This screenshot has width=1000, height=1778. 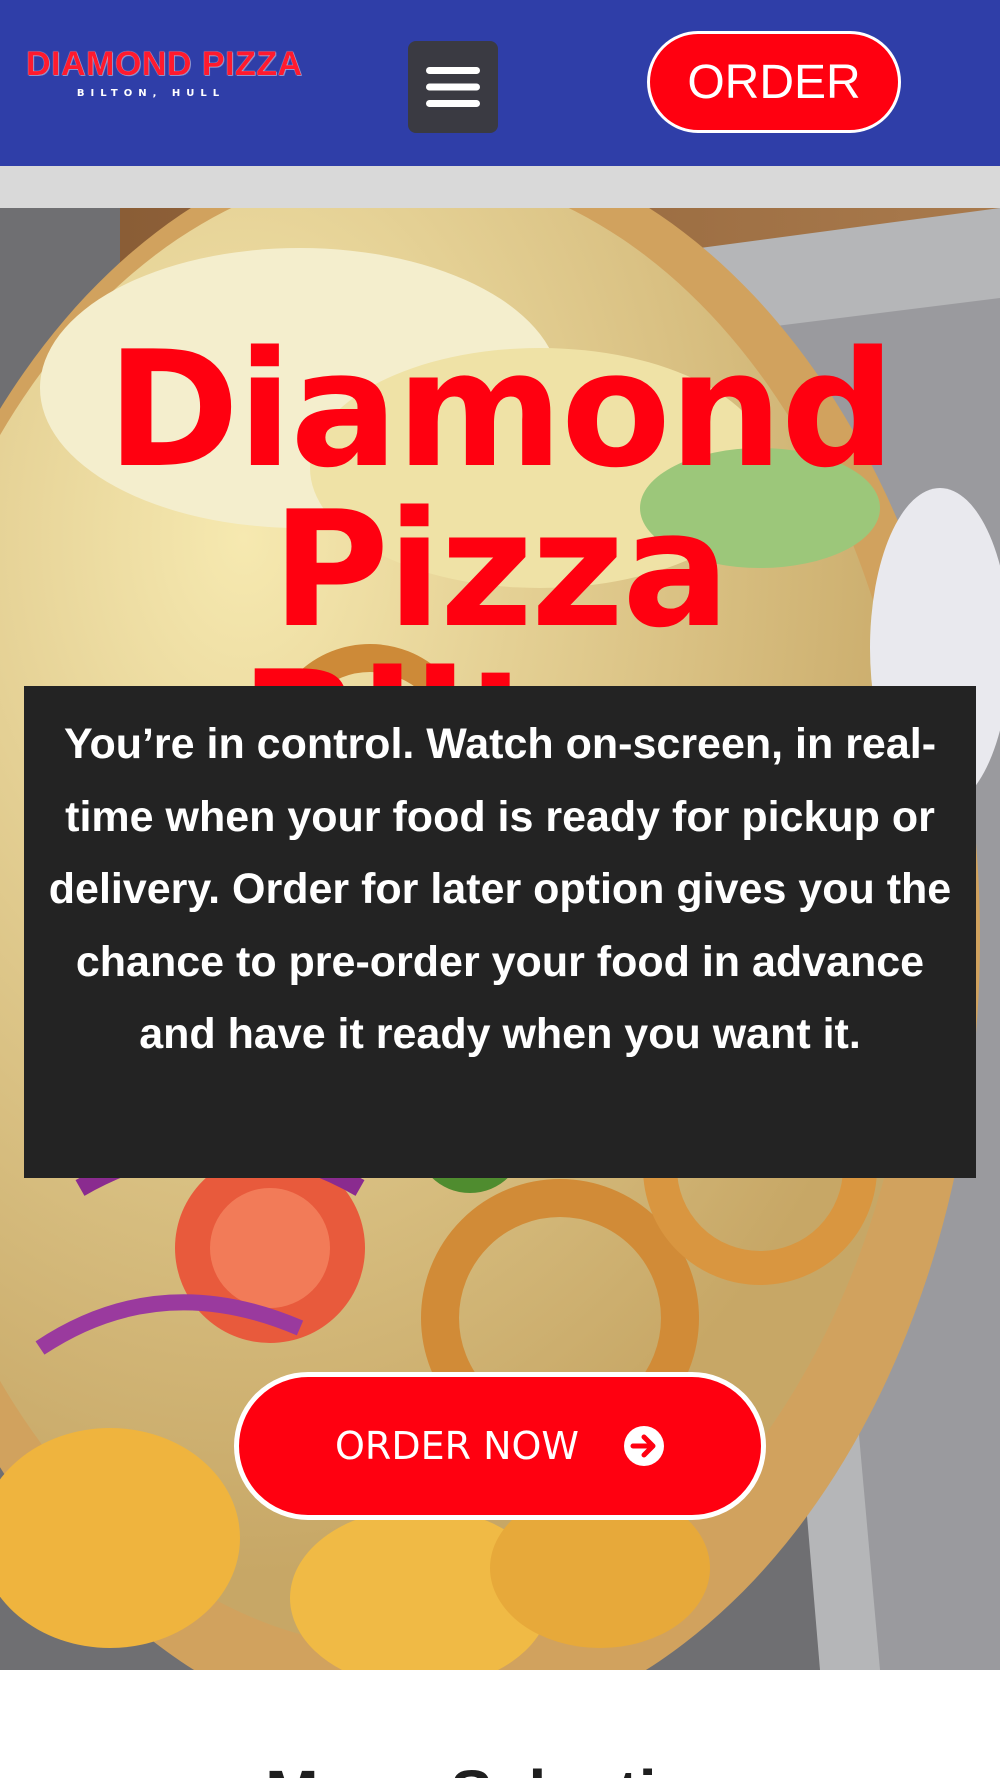 I want to click on logo-subtitle: BILTON, HULL, so click(x=151, y=93).